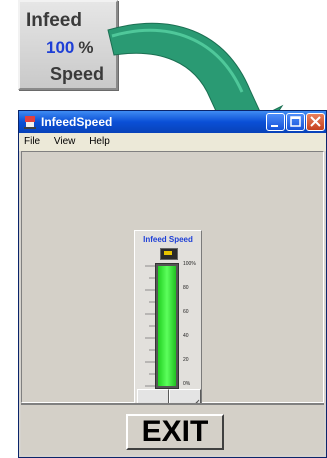 This screenshot has width=327, height=458. I want to click on gauge-ticks, so click(150, 326).